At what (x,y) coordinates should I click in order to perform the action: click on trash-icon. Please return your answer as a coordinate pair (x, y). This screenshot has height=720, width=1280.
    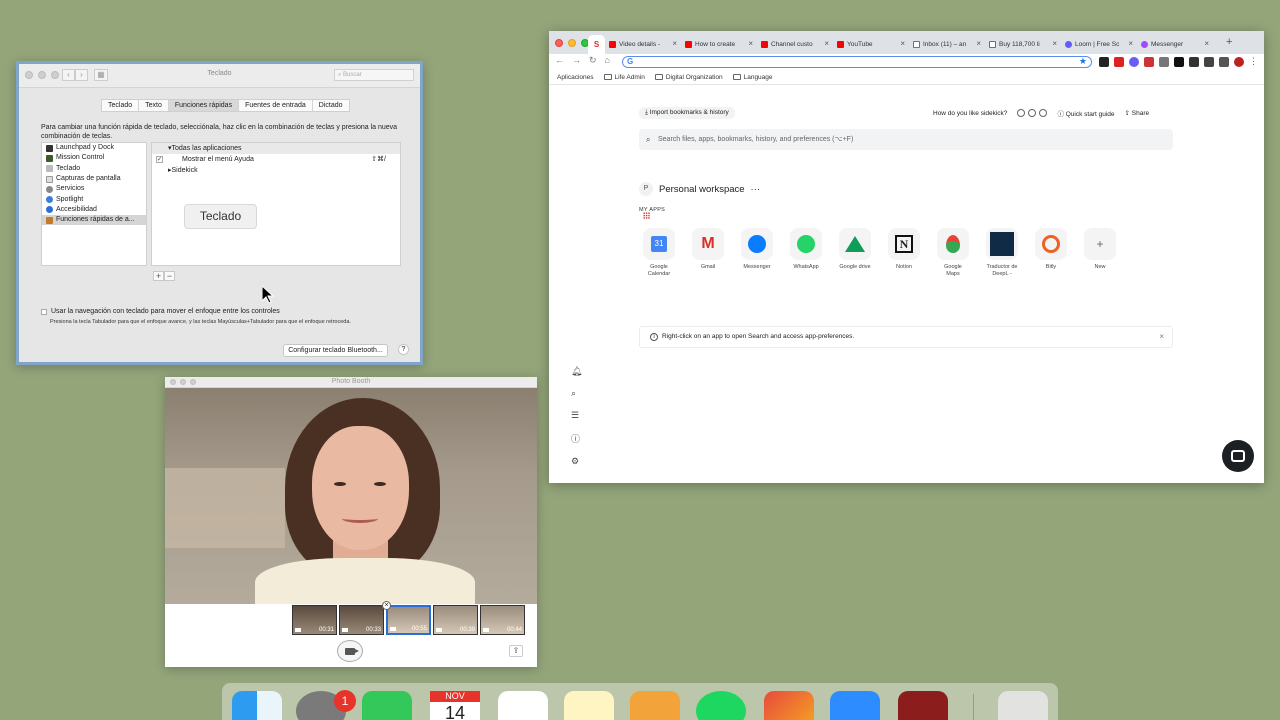
    Looking at the image, I should click on (1023, 705).